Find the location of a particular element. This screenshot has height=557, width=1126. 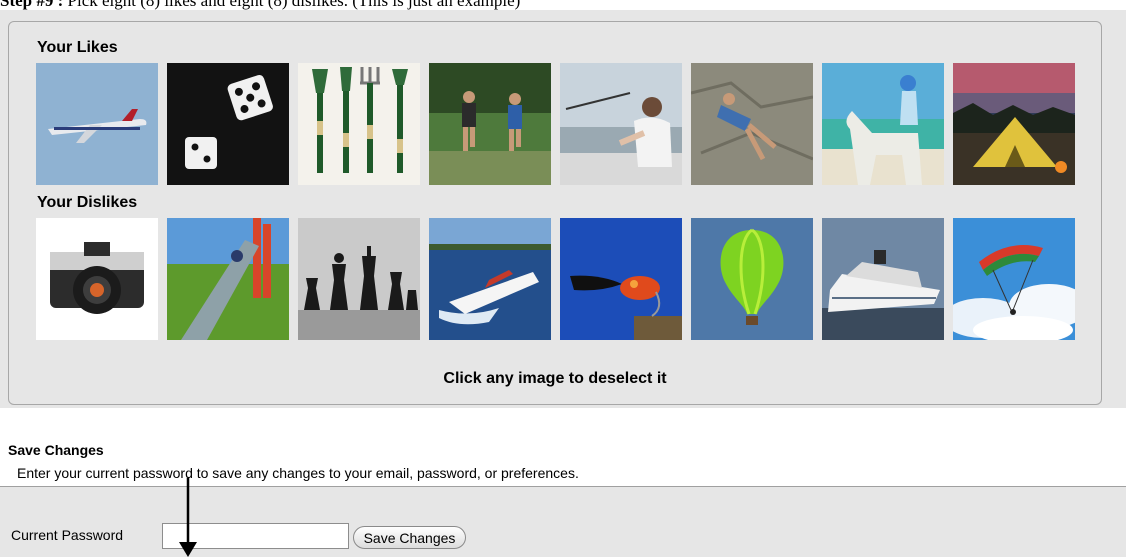

cruise-ship-icon is located at coordinates (883, 279).